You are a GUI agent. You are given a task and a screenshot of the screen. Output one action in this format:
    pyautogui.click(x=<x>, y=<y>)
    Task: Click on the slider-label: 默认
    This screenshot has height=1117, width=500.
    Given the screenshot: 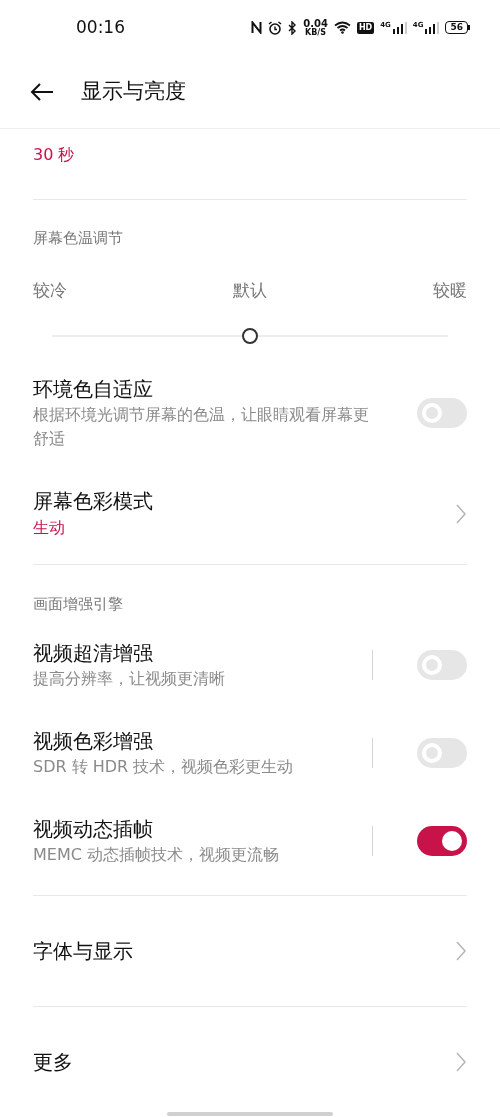 What is the action you would take?
    pyautogui.click(x=250, y=290)
    